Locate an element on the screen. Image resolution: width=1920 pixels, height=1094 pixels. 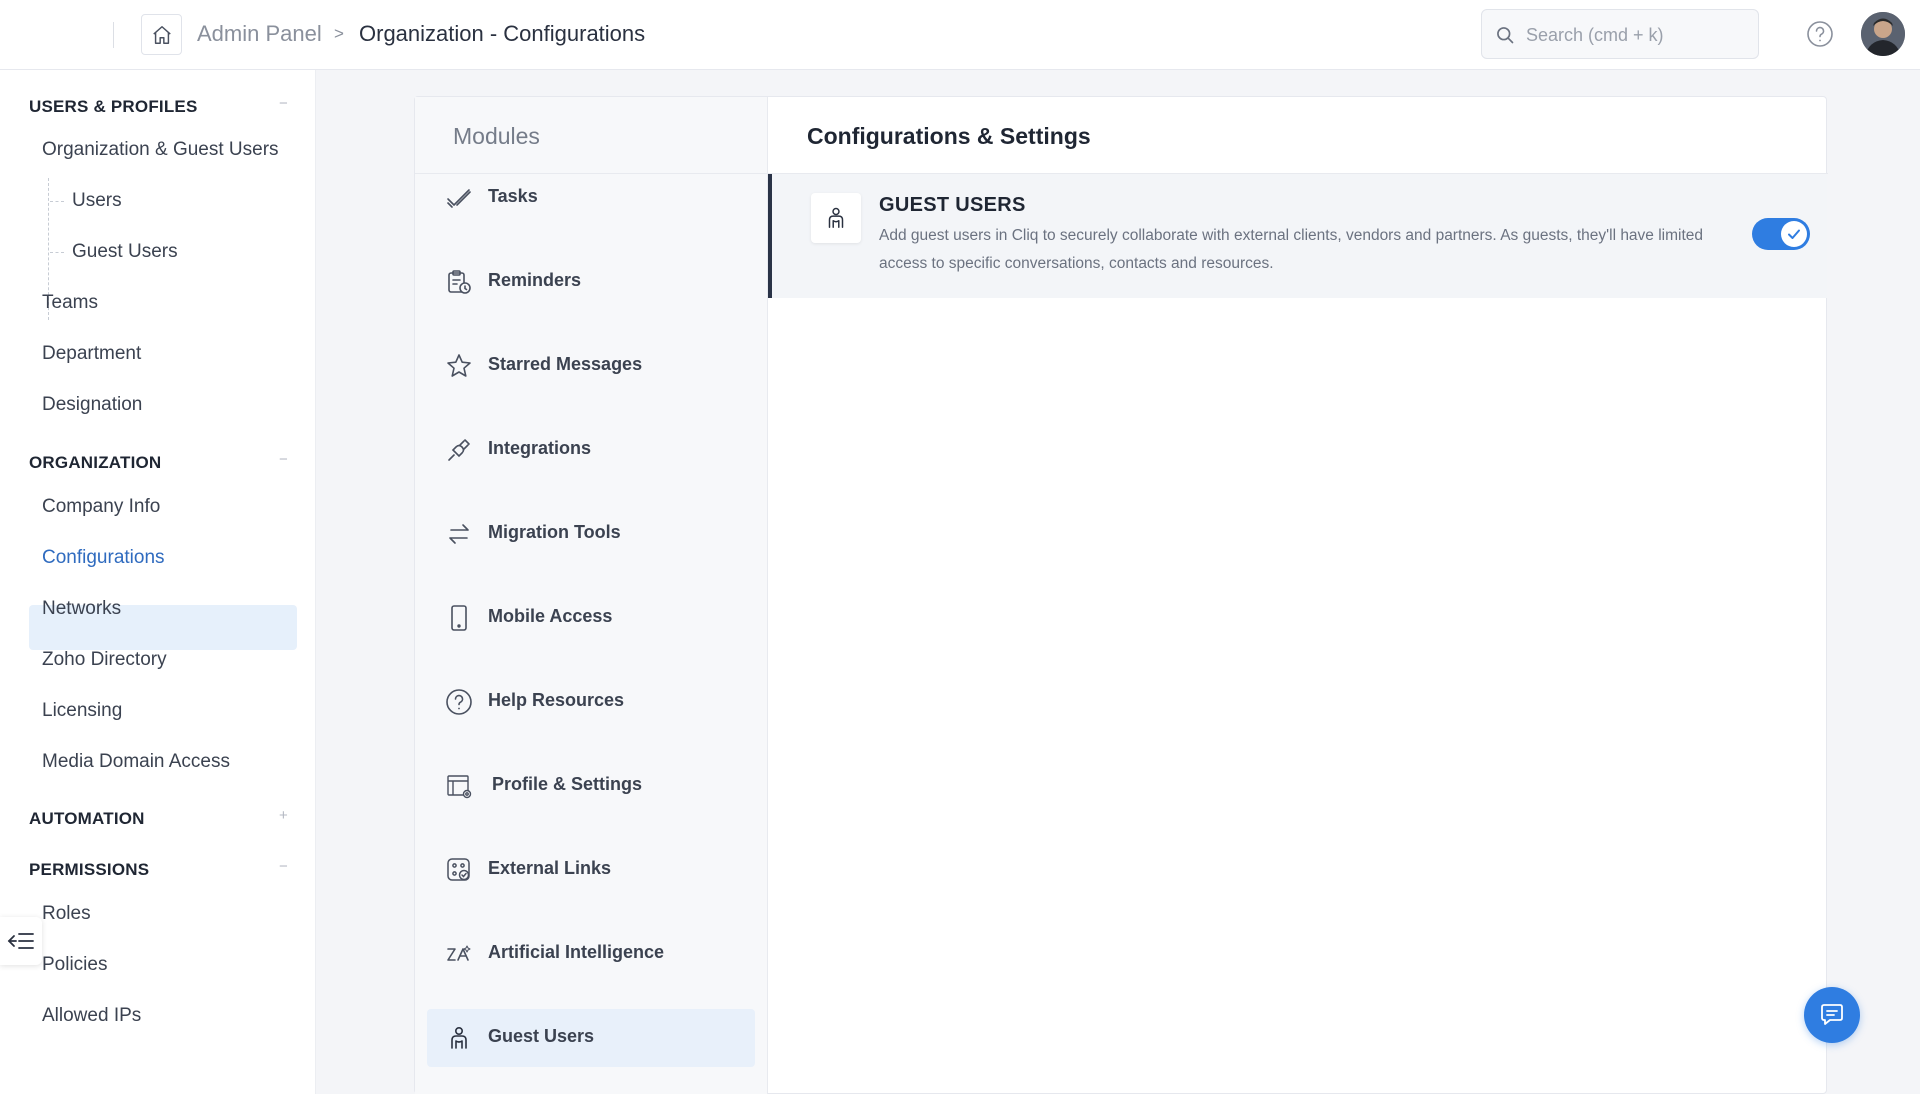
home-icon is located at coordinates (161, 34).